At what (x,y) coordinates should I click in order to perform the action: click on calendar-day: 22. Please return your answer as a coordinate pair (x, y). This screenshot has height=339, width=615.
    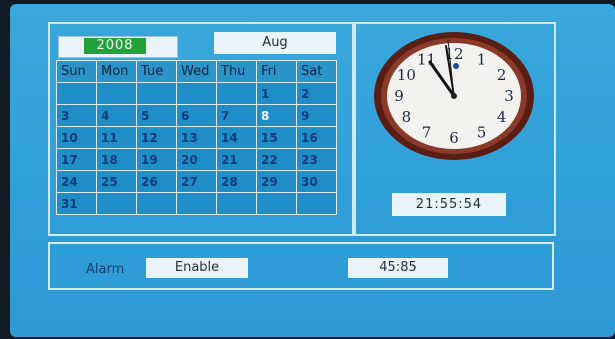
    Looking at the image, I should click on (277, 160).